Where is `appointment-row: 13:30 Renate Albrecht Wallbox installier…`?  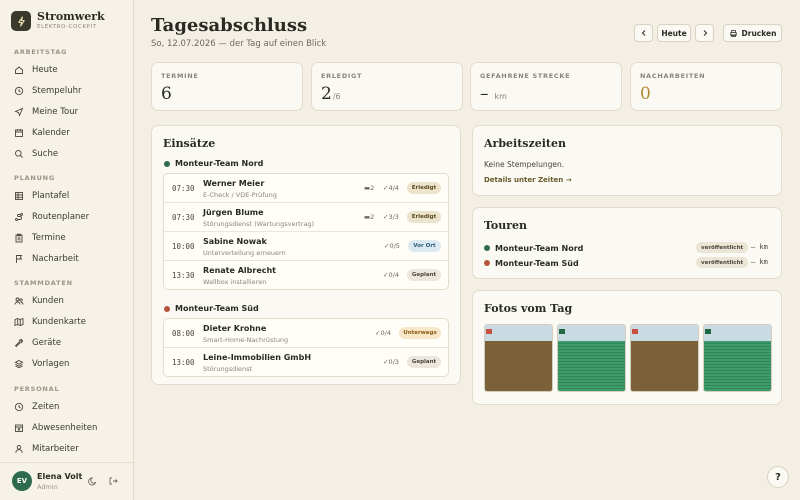 appointment-row: 13:30 Renate Albrecht Wallbox installier… is located at coordinates (306, 275).